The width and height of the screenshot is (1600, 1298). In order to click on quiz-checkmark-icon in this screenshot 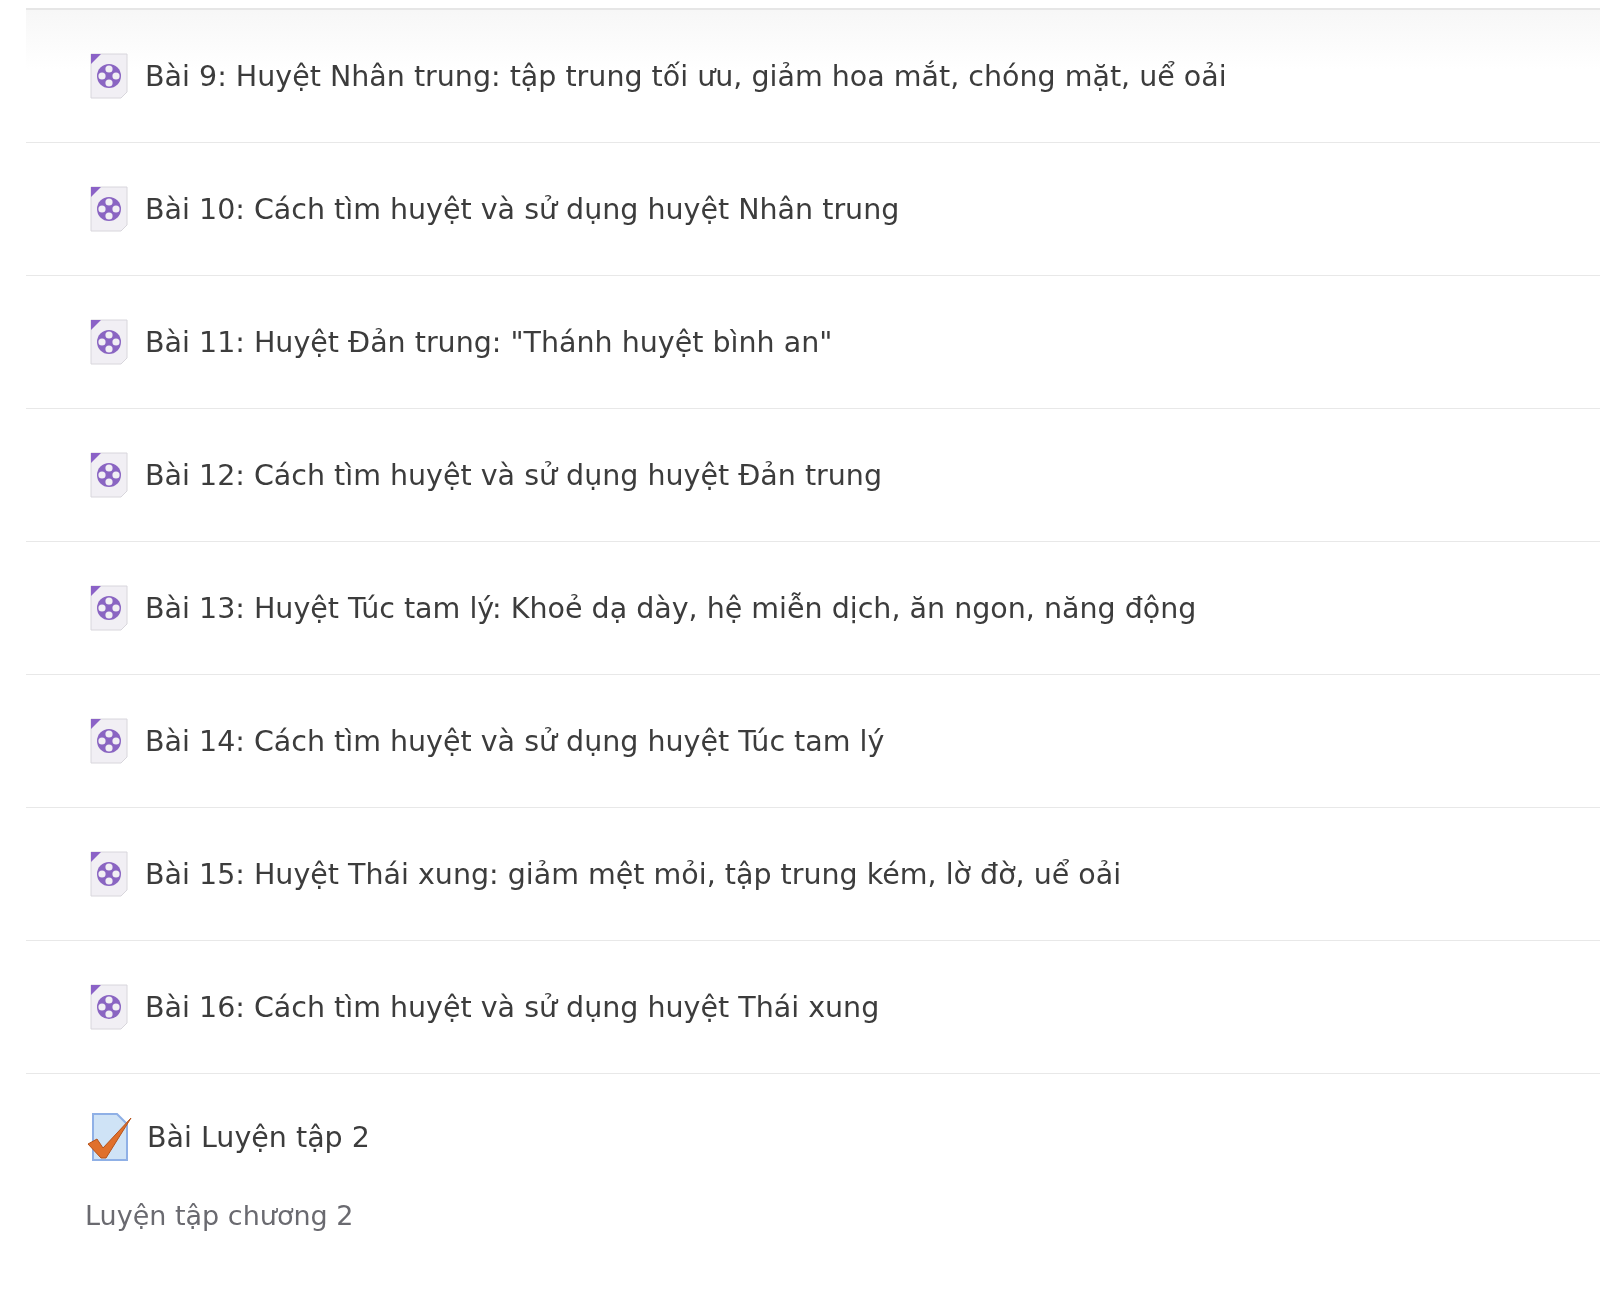, I will do `click(110, 1137)`.